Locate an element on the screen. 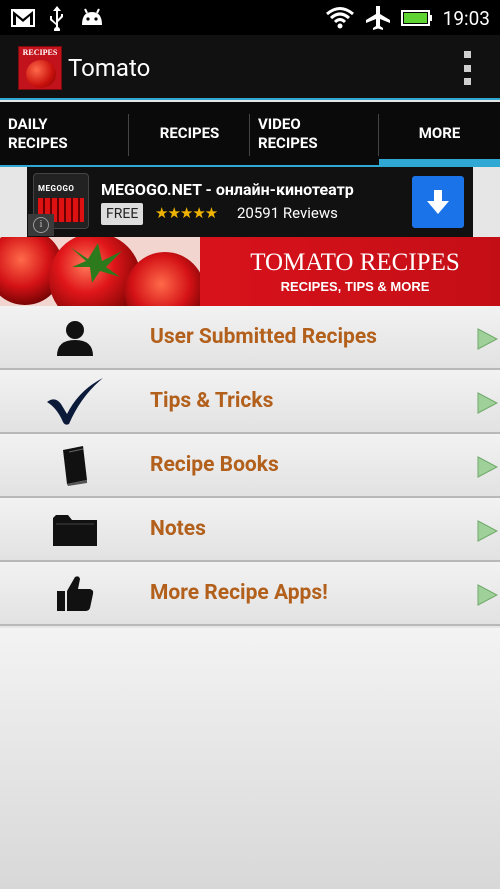  folder-icon is located at coordinates (75, 530).